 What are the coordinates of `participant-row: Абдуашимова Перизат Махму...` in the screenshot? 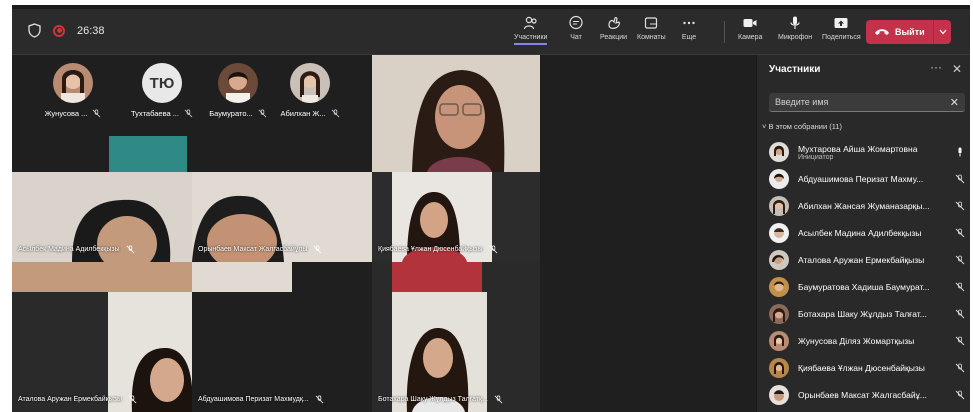 It's located at (868, 179).